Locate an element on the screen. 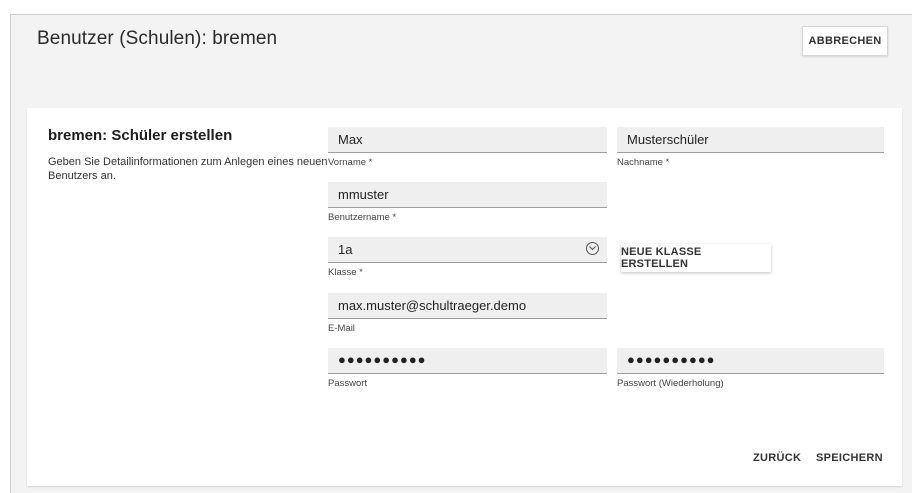  card-title: bremen: Schüler erstellen is located at coordinates (140, 135).